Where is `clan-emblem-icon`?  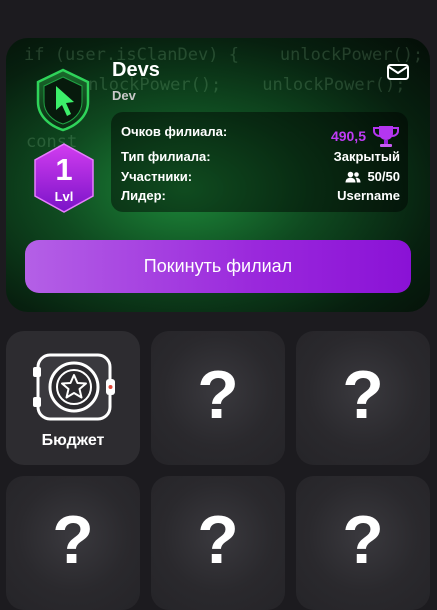 clan-emblem-icon is located at coordinates (63, 100).